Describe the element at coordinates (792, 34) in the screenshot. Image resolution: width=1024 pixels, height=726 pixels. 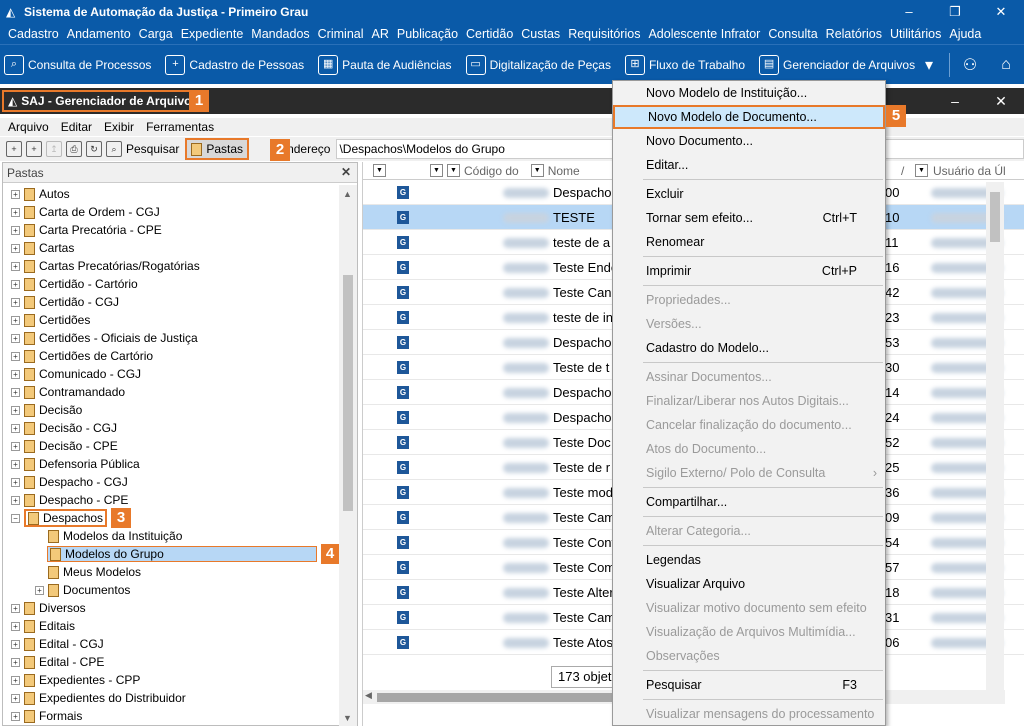
I see `menu-consulta: Consulta` at that location.